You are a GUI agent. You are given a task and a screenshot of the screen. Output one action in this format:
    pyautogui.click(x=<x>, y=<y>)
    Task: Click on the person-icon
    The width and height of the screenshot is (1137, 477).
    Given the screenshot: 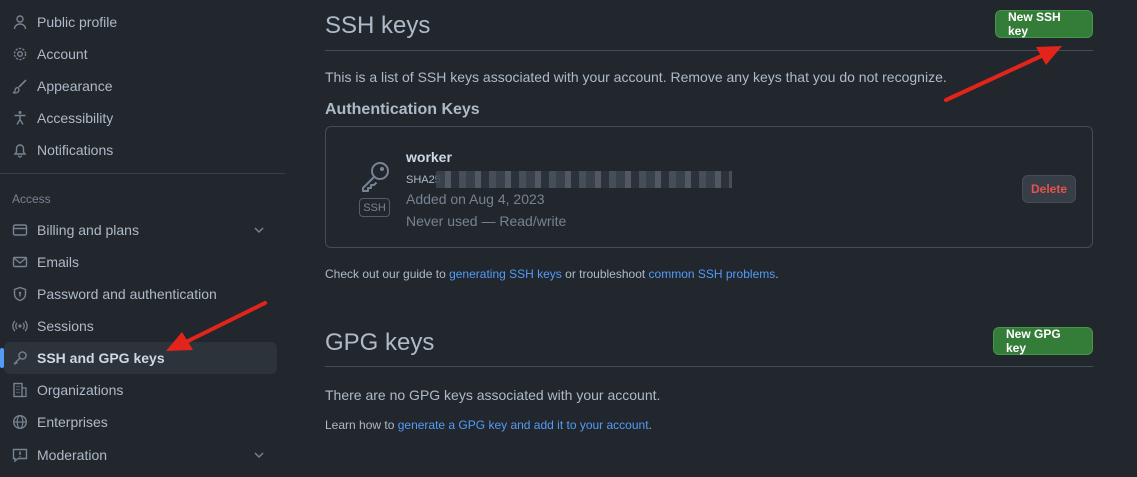 What is the action you would take?
    pyautogui.click(x=20, y=22)
    